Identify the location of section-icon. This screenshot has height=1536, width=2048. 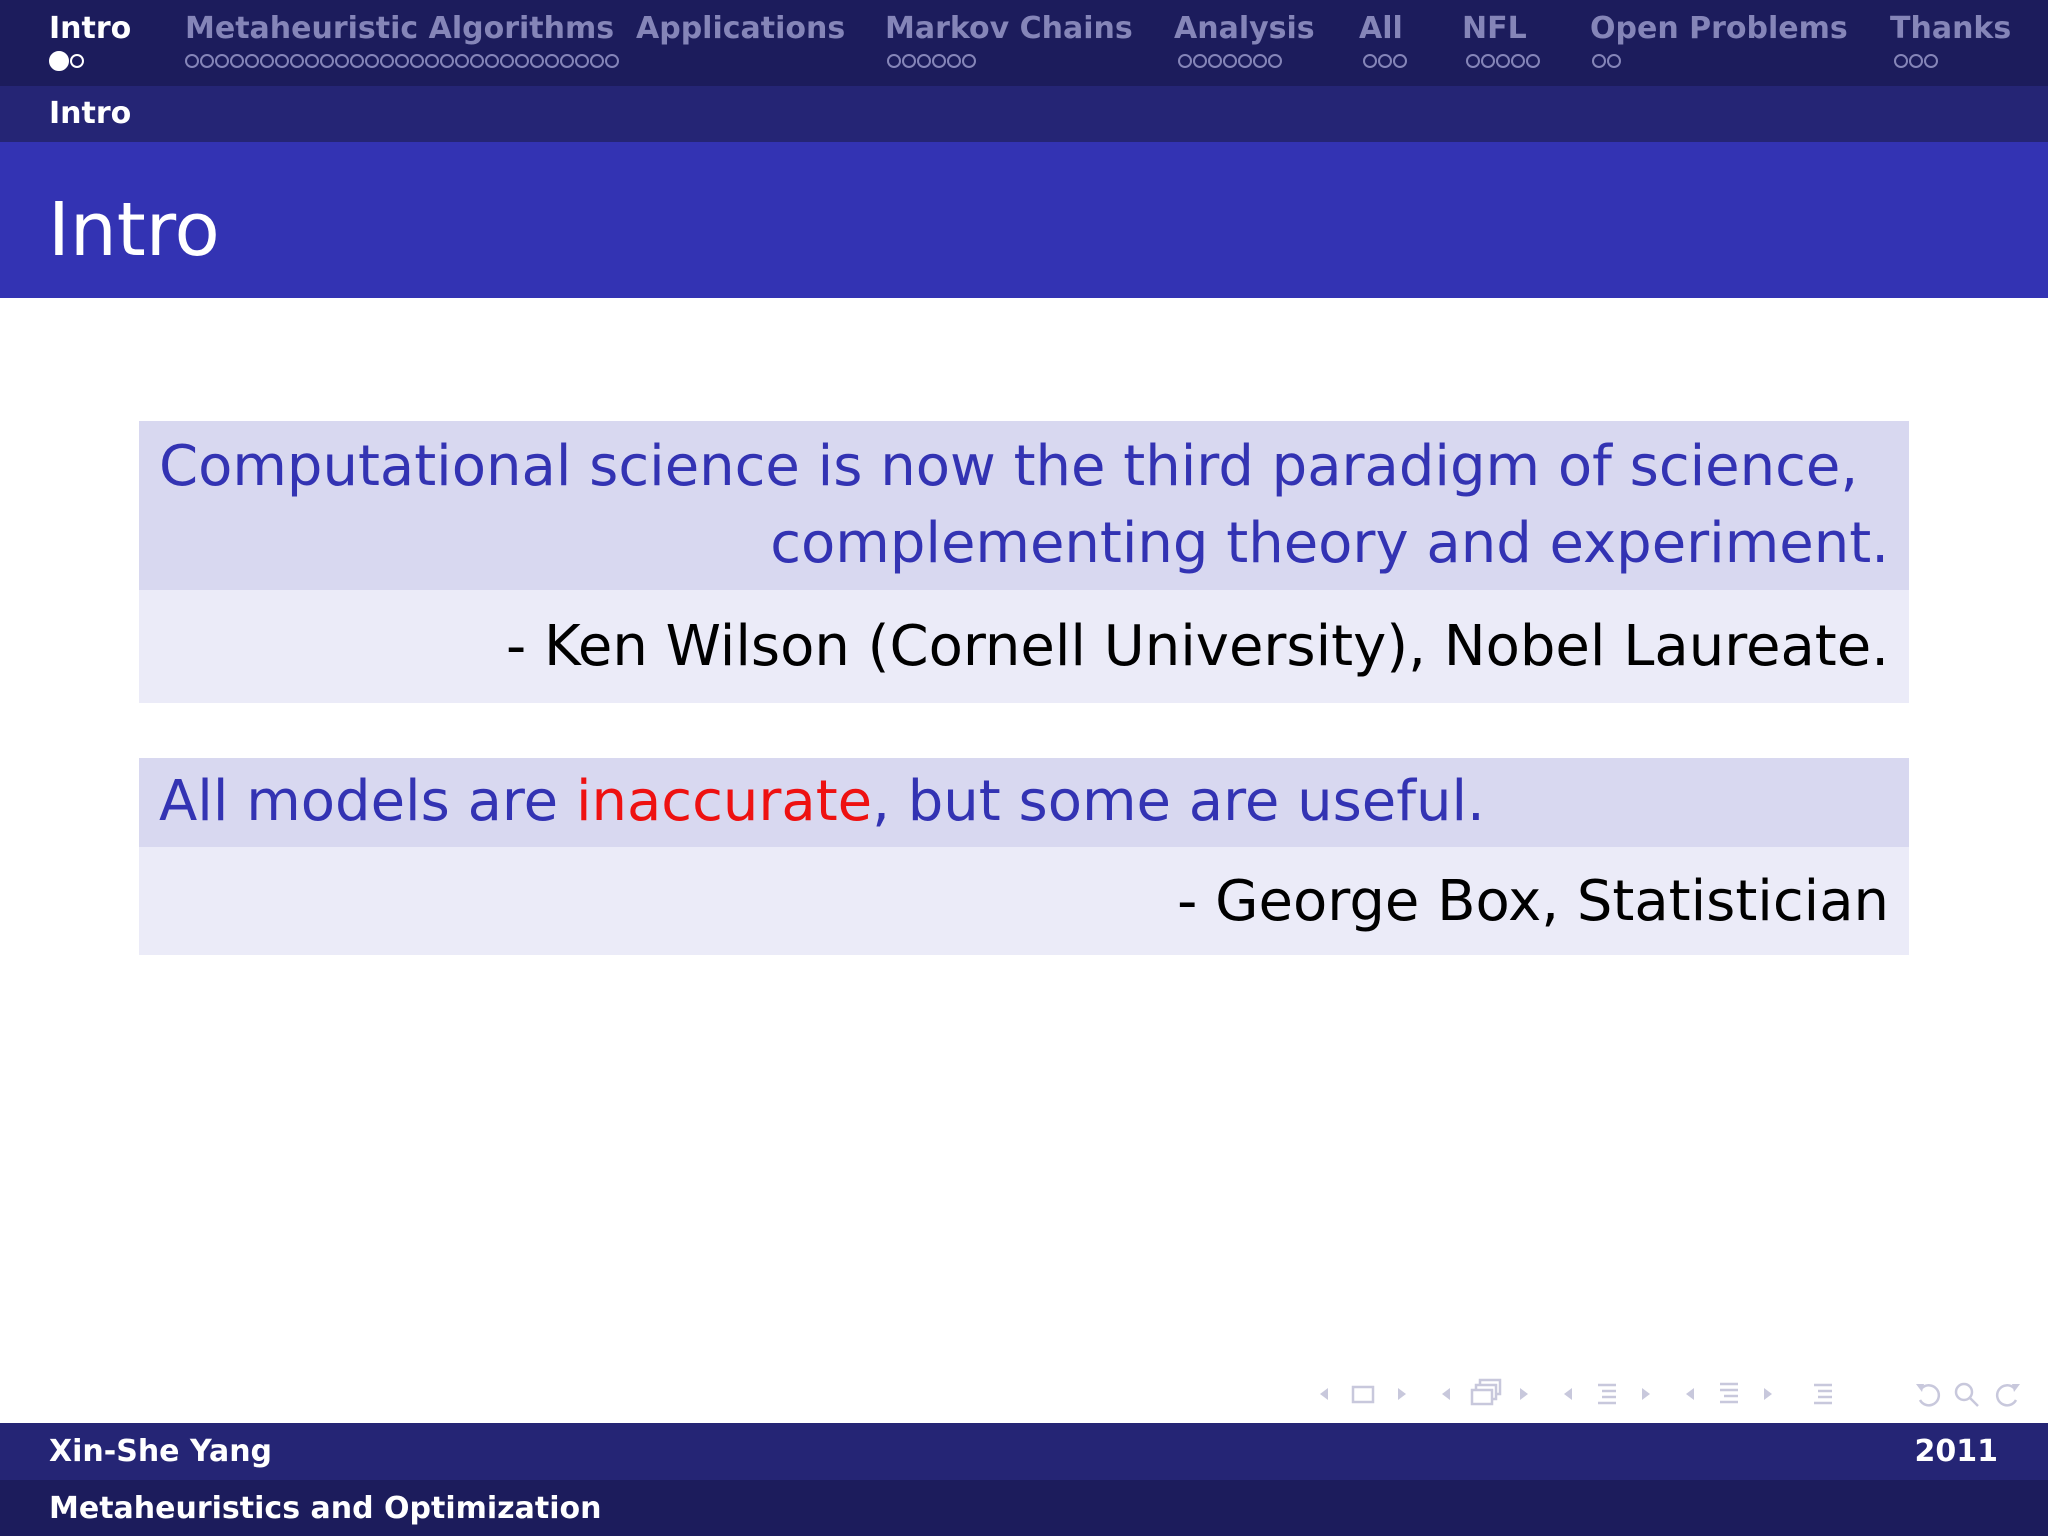
(1729, 1393).